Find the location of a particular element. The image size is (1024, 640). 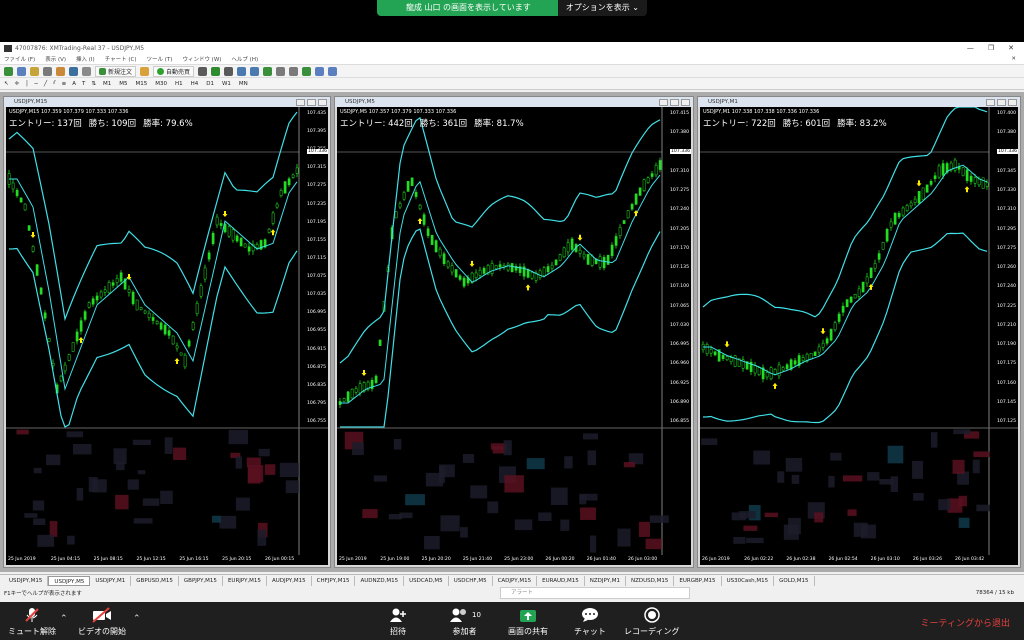

bollinger-band-middle is located at coordinates (845, 270).